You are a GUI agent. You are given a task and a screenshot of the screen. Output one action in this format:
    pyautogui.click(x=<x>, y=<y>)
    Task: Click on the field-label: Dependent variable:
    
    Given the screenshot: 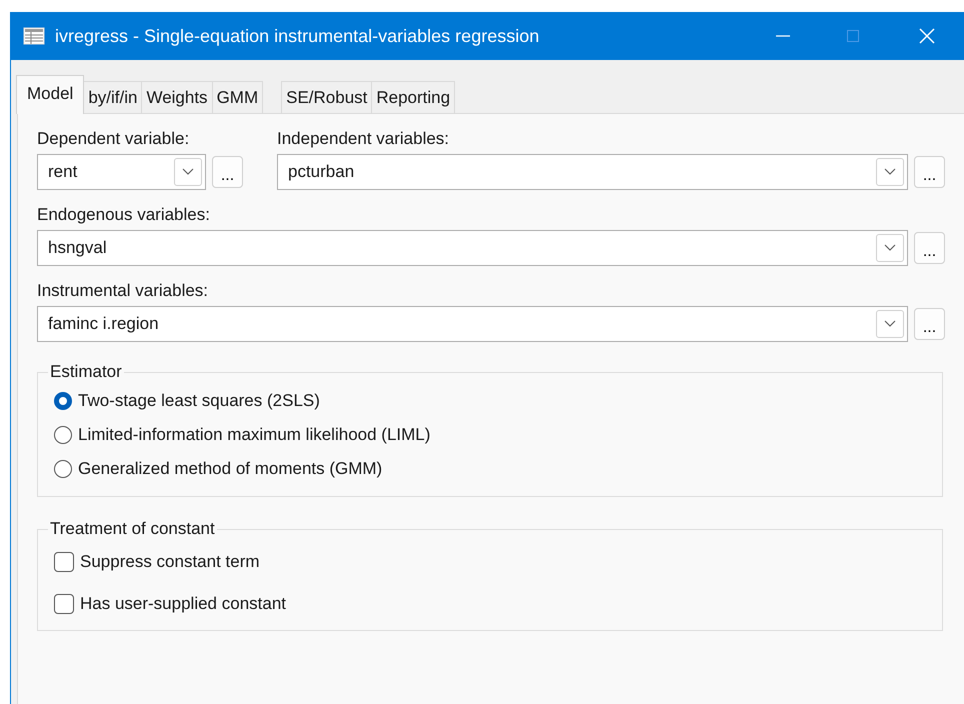 What is the action you would take?
    pyautogui.click(x=113, y=139)
    